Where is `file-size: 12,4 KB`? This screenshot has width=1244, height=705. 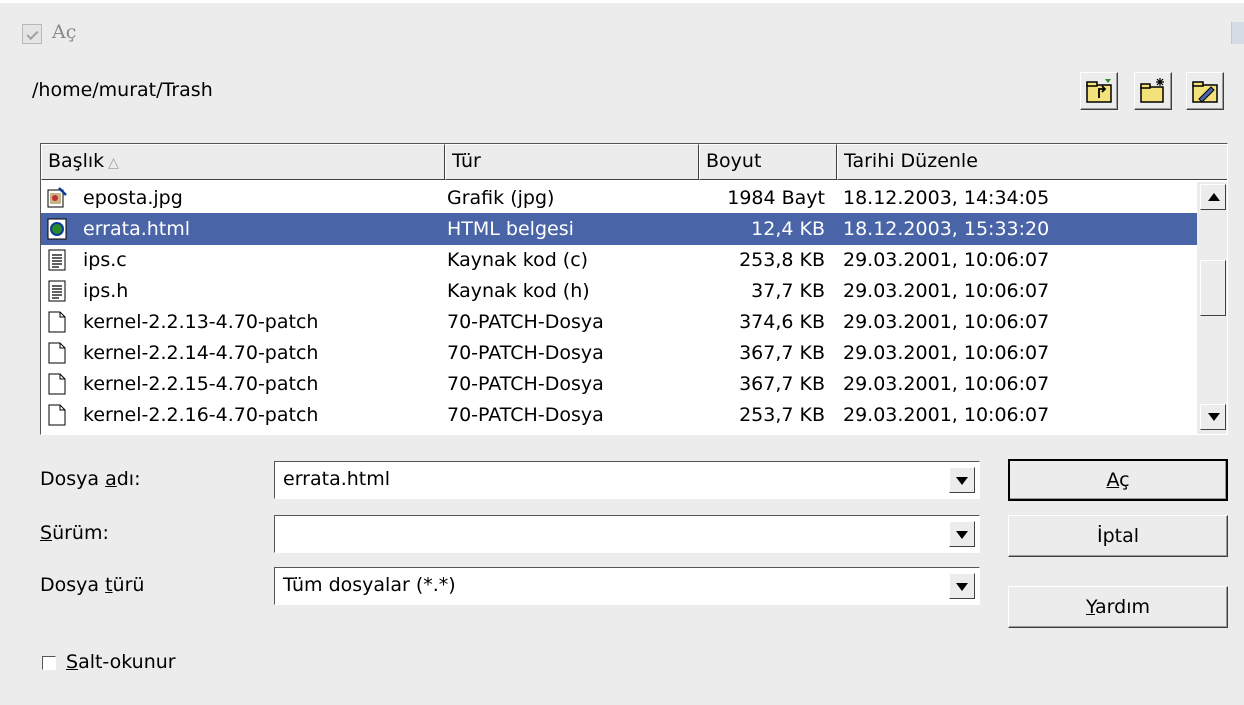
file-size: 12,4 KB is located at coordinates (788, 229).